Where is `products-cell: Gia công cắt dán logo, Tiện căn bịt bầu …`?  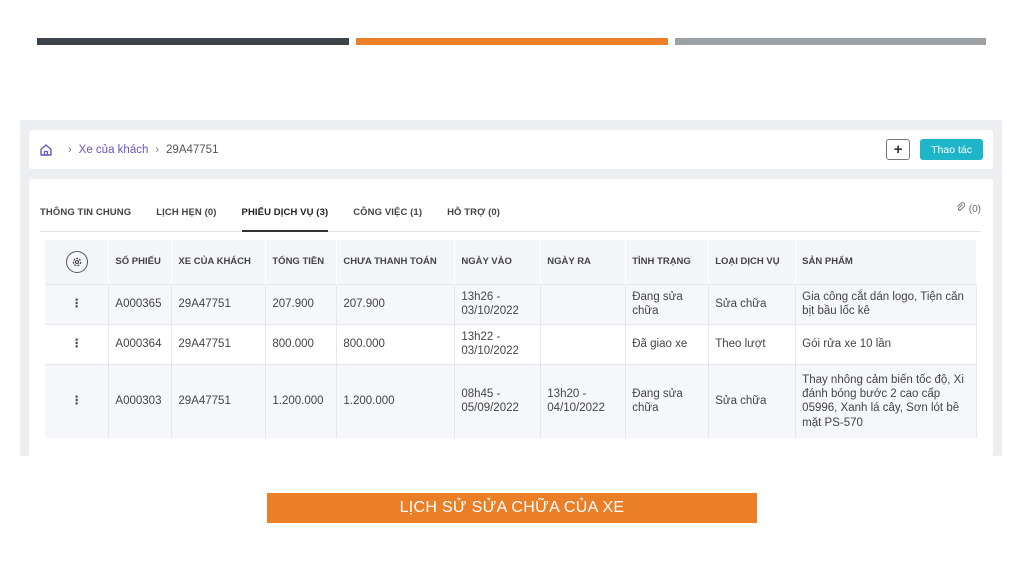 products-cell: Gia công cắt dán logo, Tiện căn bịt bầu … is located at coordinates (886, 303).